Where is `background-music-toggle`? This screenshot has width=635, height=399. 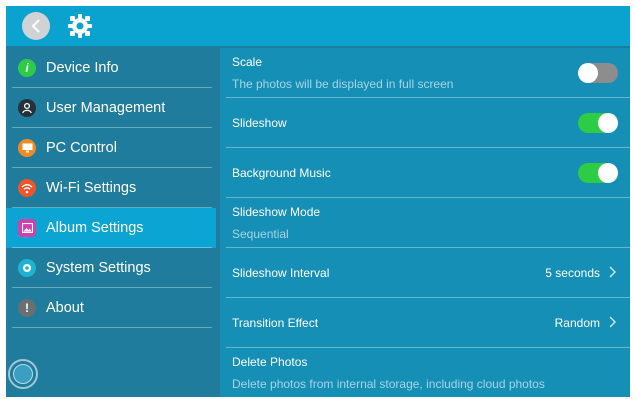
background-music-toggle is located at coordinates (598, 173).